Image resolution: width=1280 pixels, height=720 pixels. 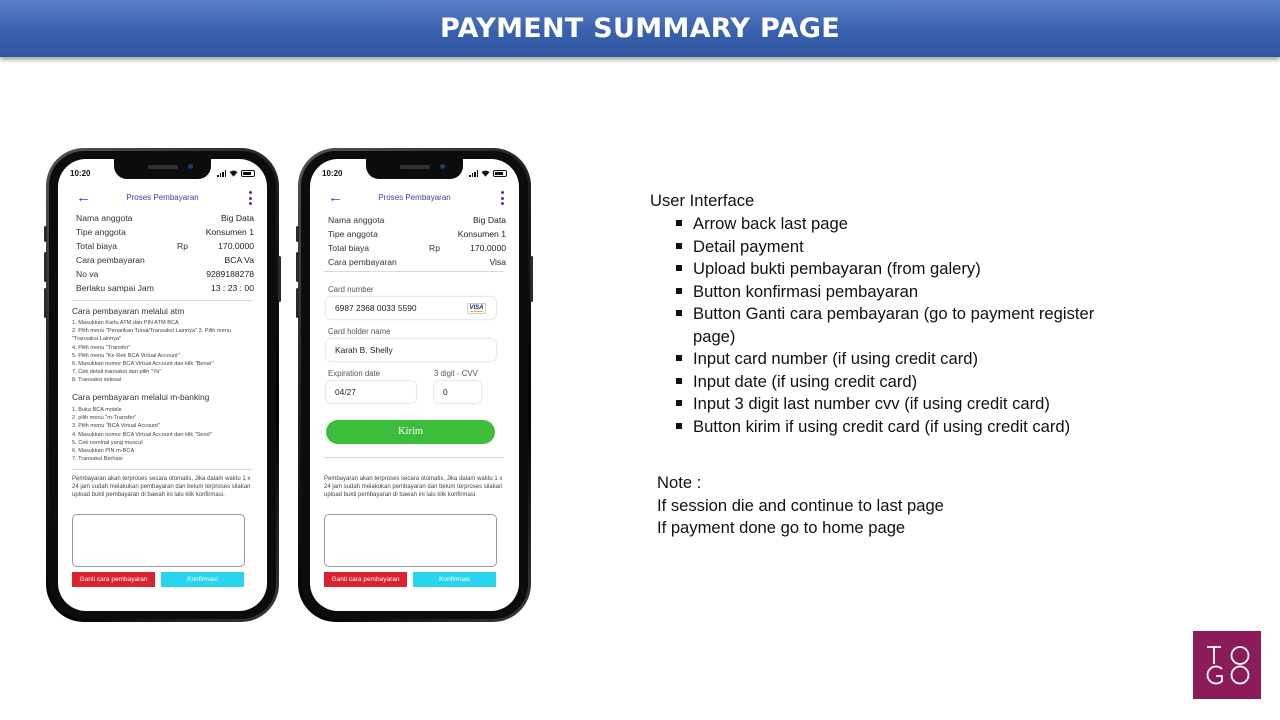 I want to click on list-item: Arrow back last page, so click(x=896, y=224).